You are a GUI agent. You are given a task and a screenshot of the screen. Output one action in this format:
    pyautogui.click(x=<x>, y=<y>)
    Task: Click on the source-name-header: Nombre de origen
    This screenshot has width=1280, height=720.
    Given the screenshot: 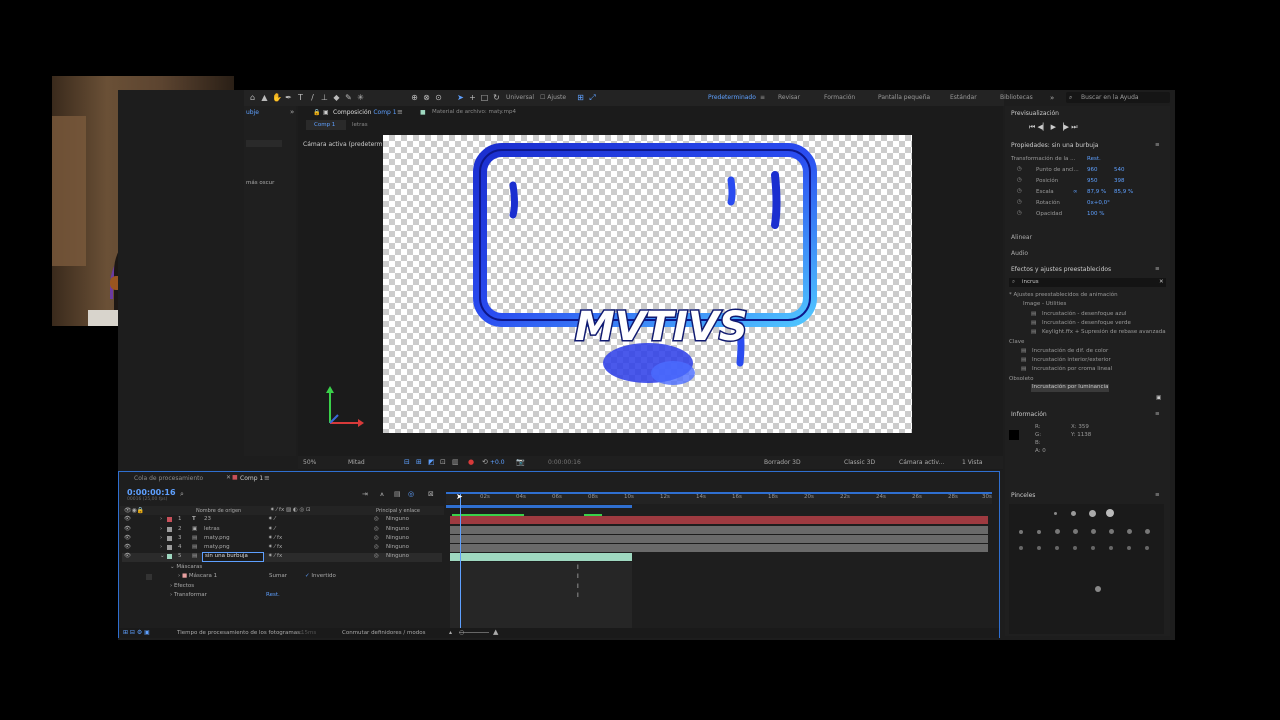 What is the action you would take?
    pyautogui.click(x=218, y=511)
    